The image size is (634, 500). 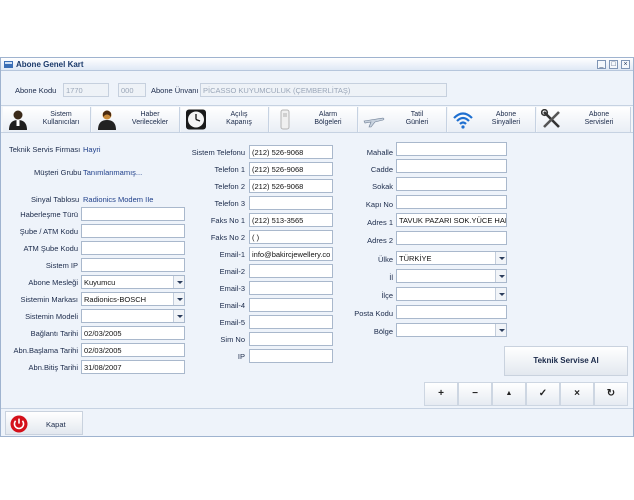 I want to click on posta-kodu-label: Posta Kodu, so click(x=373, y=313).